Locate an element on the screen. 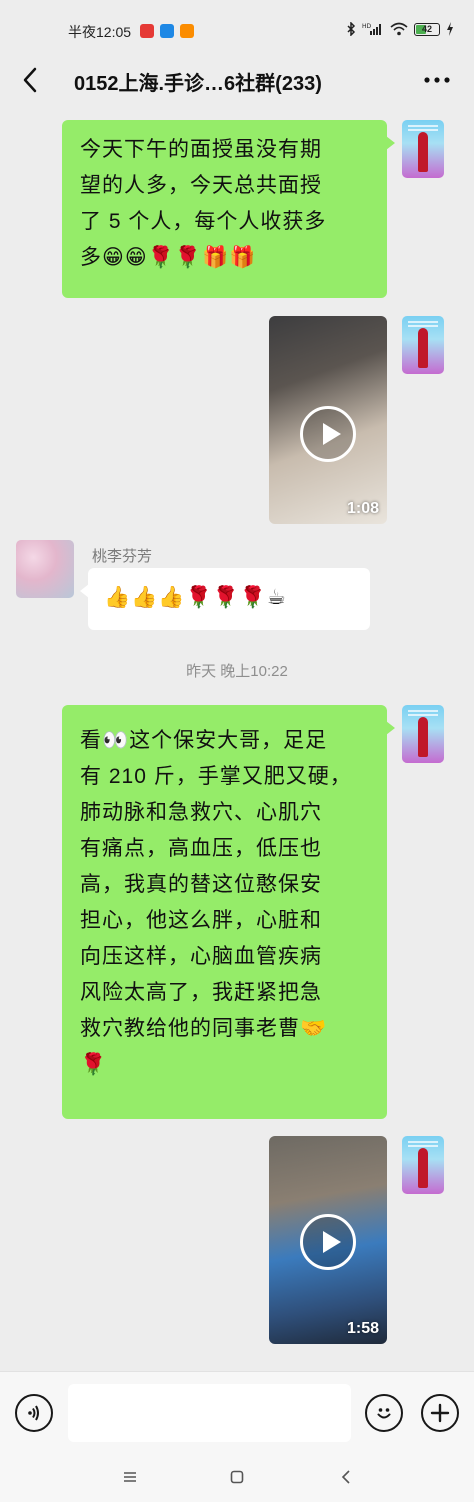 The height and width of the screenshot is (1502, 474). orange-app-icon is located at coordinates (187, 31).